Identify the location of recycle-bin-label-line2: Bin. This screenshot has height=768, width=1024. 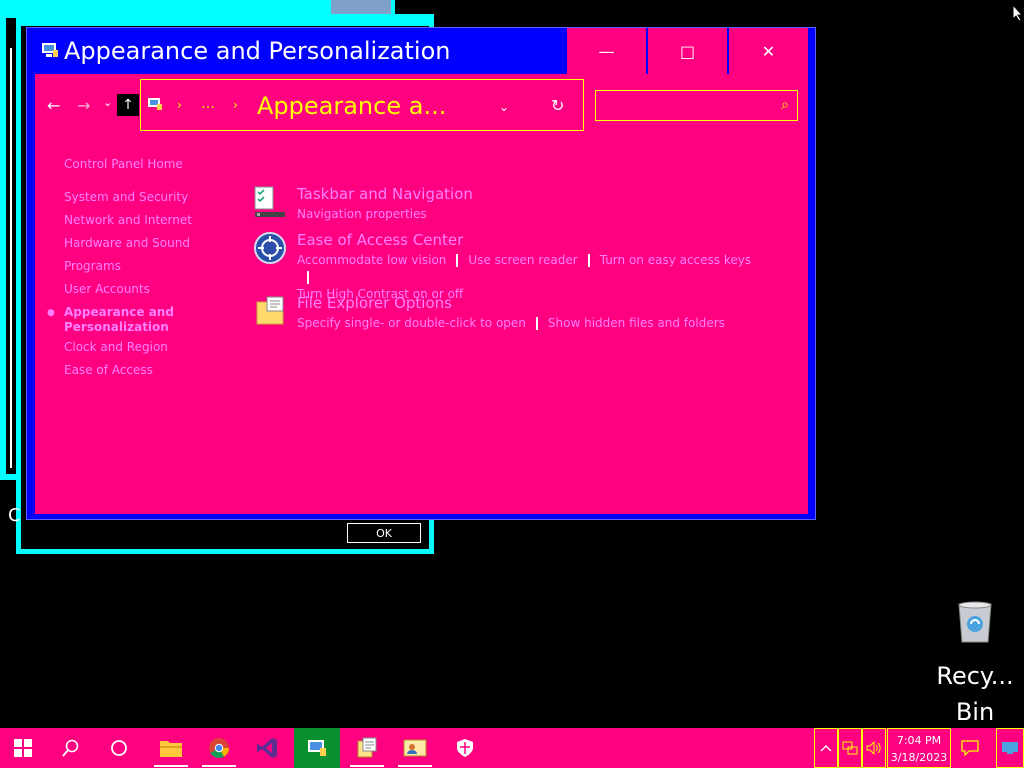
(975, 712).